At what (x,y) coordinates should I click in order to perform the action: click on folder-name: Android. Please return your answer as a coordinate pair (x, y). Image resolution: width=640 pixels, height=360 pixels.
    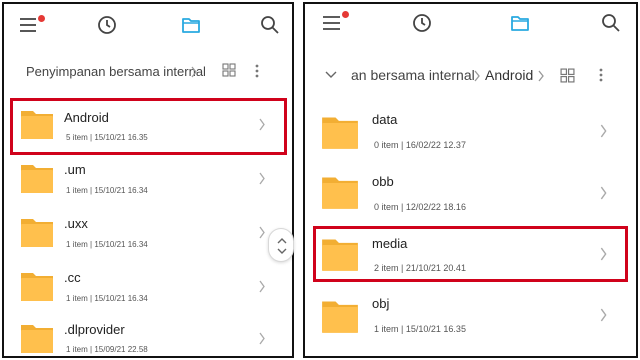
    Looking at the image, I should click on (86, 117).